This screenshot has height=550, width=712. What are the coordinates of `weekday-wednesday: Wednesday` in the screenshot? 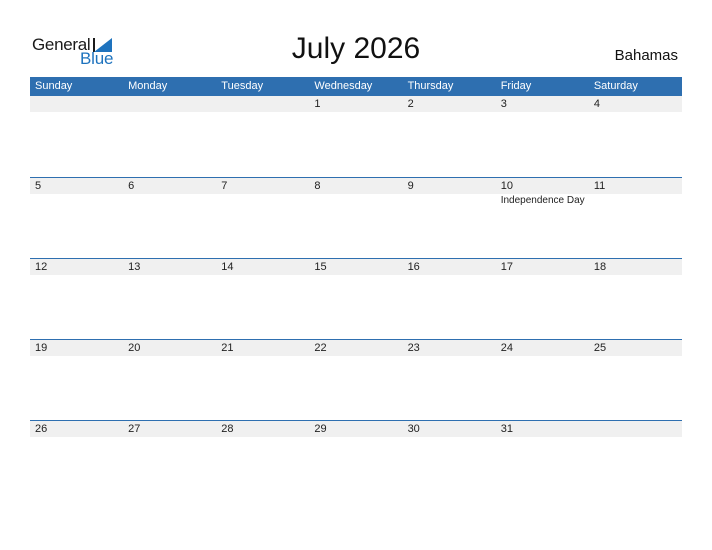 It's located at (343, 86).